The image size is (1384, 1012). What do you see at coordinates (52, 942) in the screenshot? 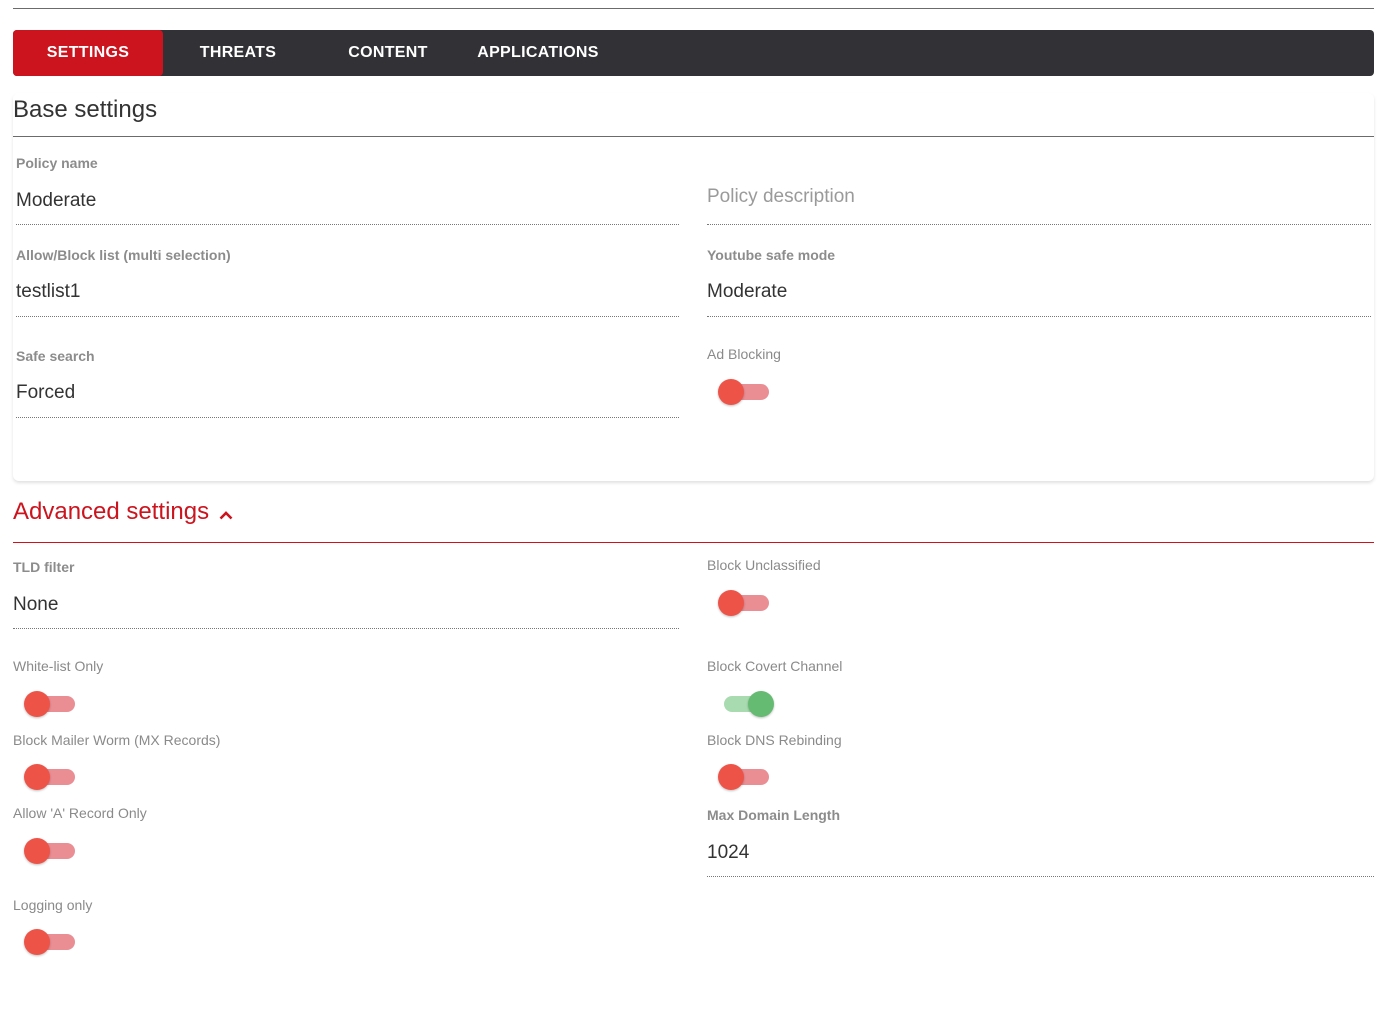
I see `logging-only-toggle` at bounding box center [52, 942].